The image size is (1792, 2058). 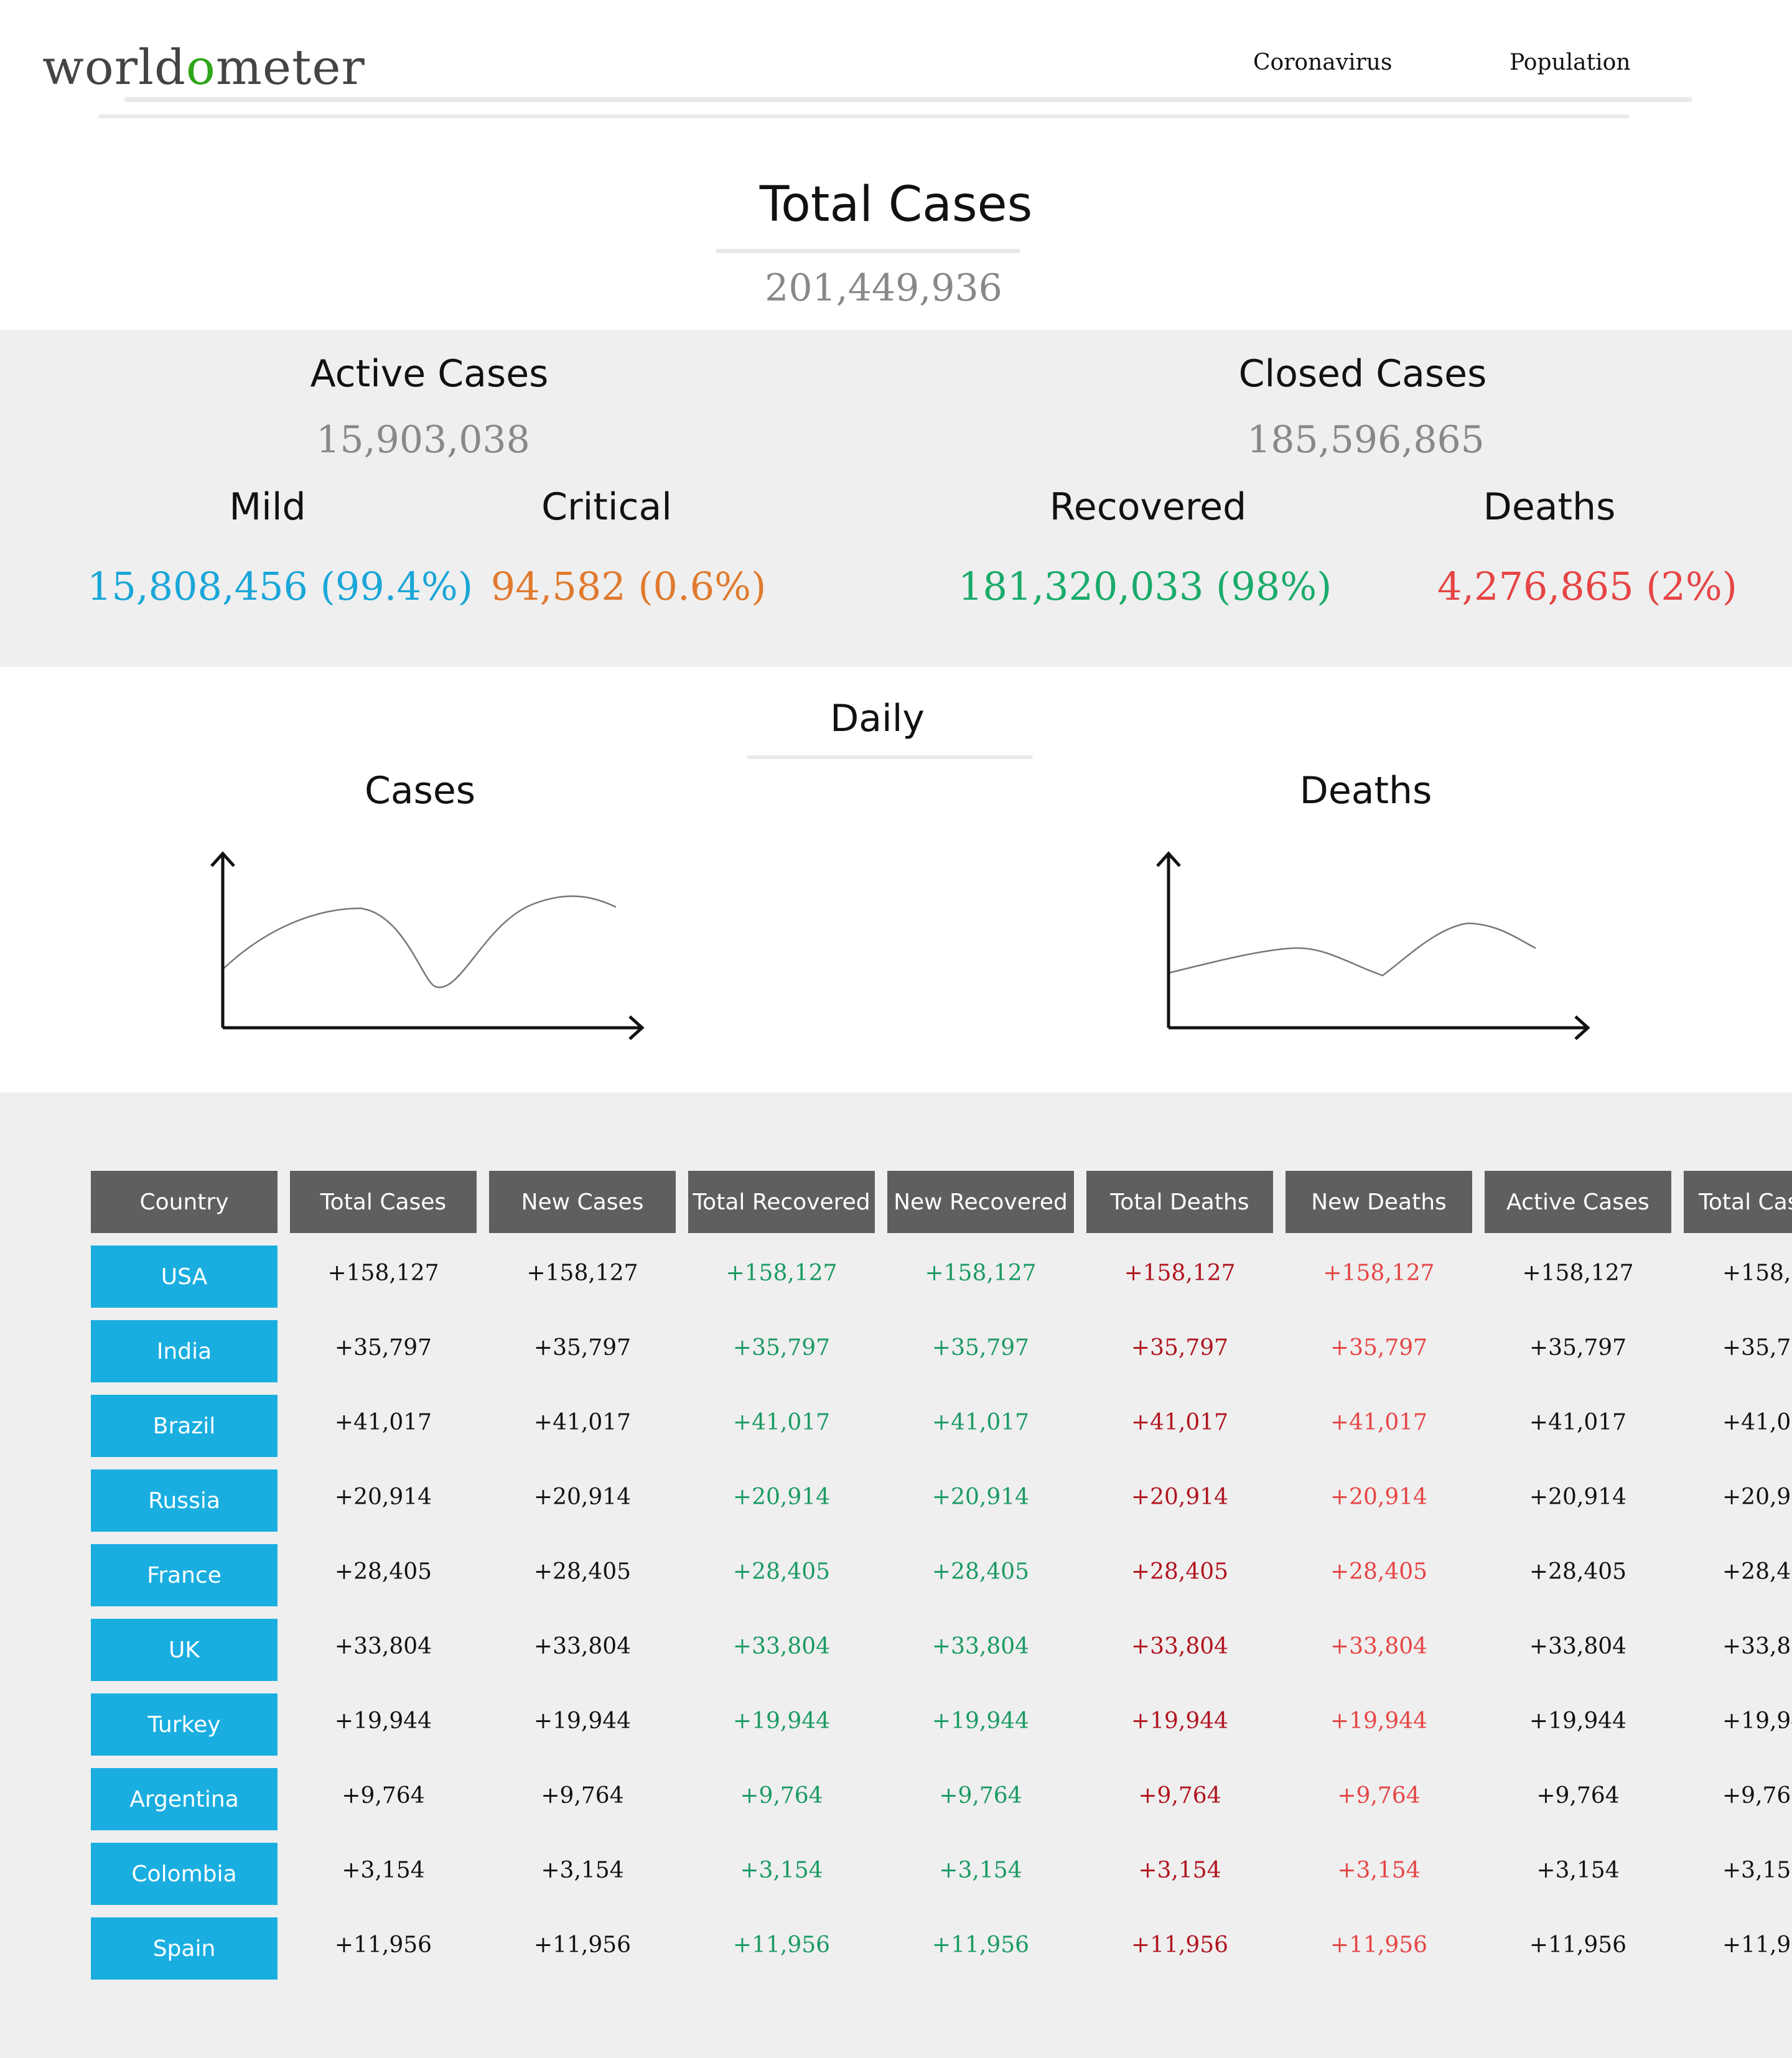 I want to click on worldometer-logo: worldometer, so click(x=203, y=68).